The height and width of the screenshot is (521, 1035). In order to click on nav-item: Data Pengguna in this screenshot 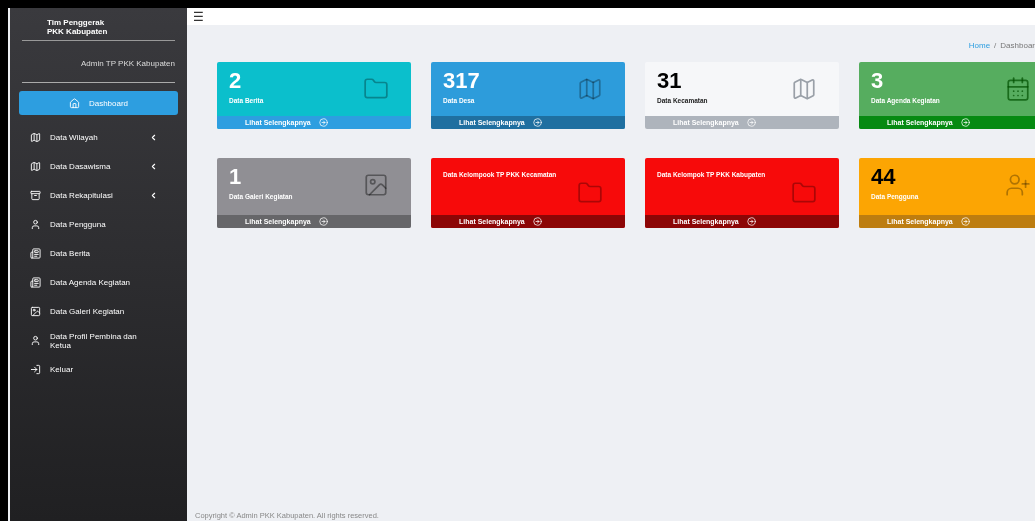, I will do `click(98, 224)`.